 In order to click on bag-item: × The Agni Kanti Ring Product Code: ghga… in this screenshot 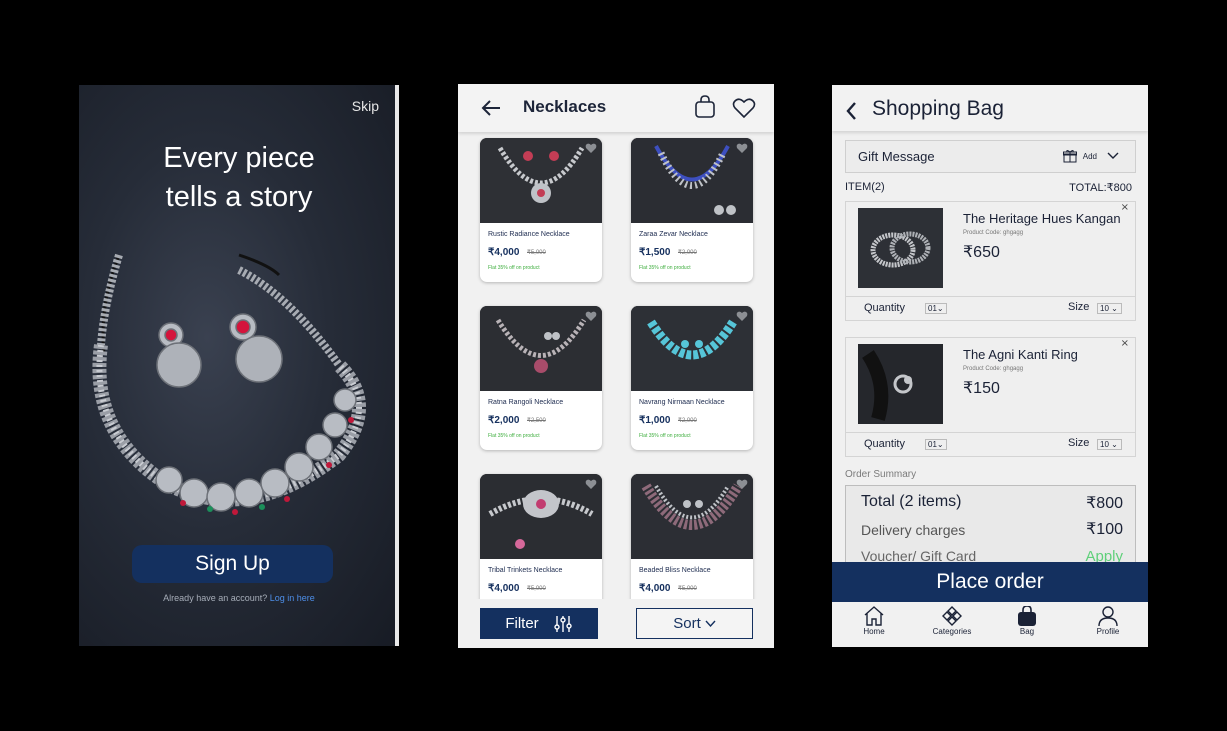, I will do `click(990, 397)`.